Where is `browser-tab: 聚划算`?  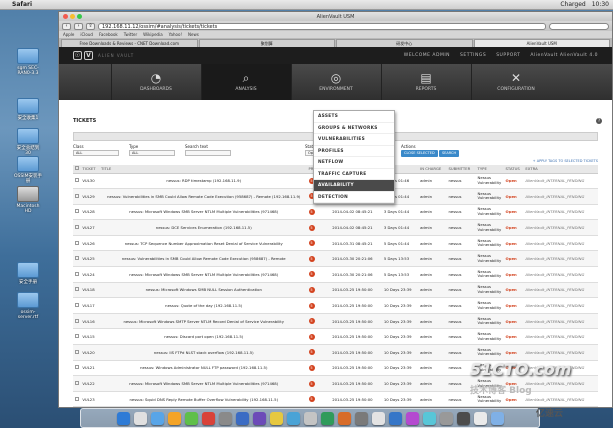
browser-tab: 聚划算 is located at coordinates (266, 43).